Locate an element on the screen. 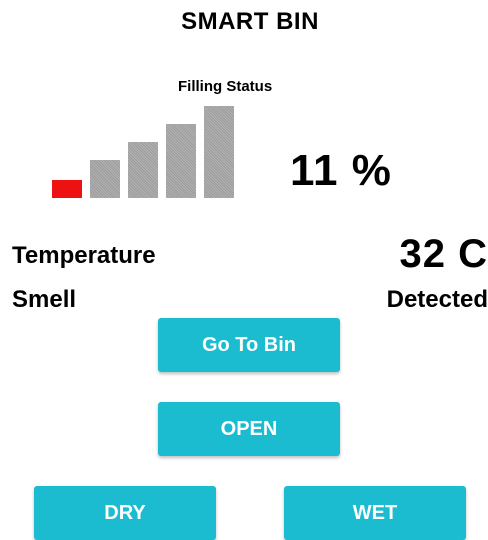  app-title: SMART BIN is located at coordinates (244, 22).